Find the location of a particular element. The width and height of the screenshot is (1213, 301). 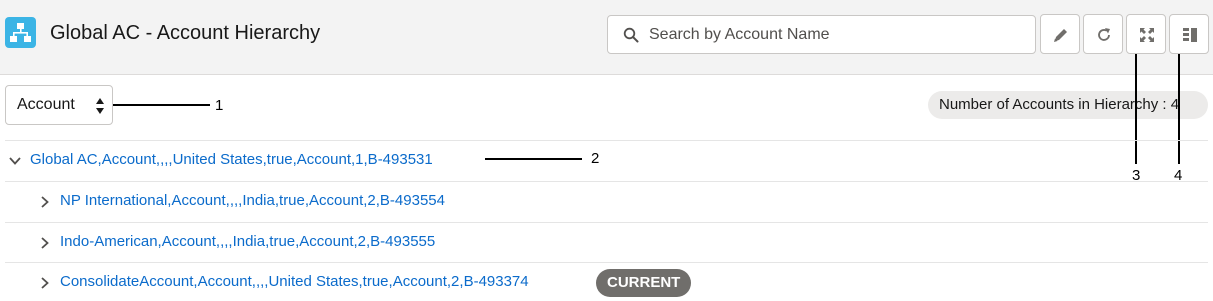

hierarchy-icon is located at coordinates (20, 32).